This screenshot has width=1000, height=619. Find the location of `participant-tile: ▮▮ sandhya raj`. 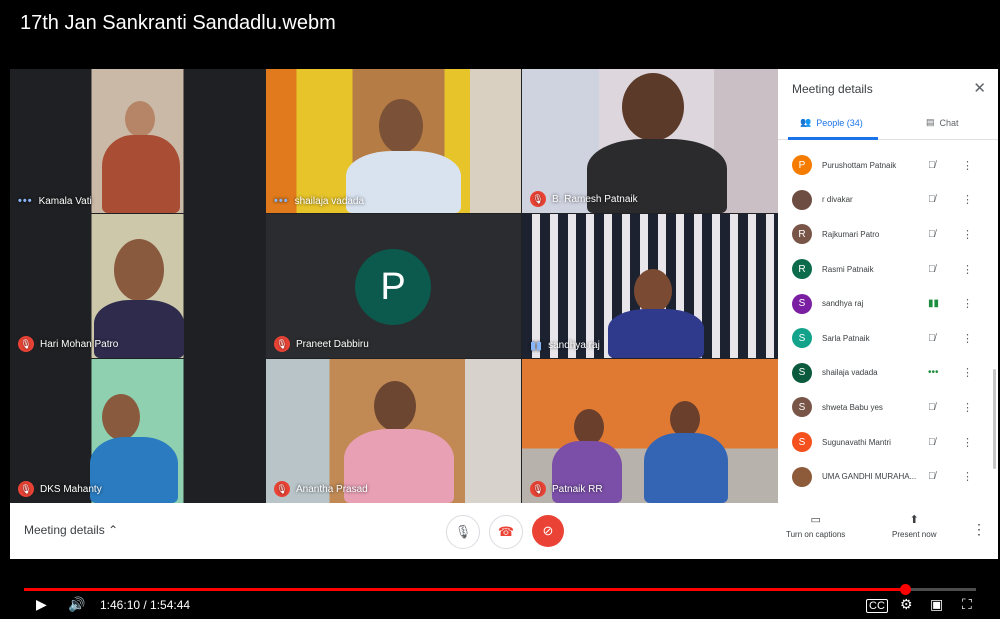

participant-tile: ▮▮ sandhya raj is located at coordinates (650, 286).